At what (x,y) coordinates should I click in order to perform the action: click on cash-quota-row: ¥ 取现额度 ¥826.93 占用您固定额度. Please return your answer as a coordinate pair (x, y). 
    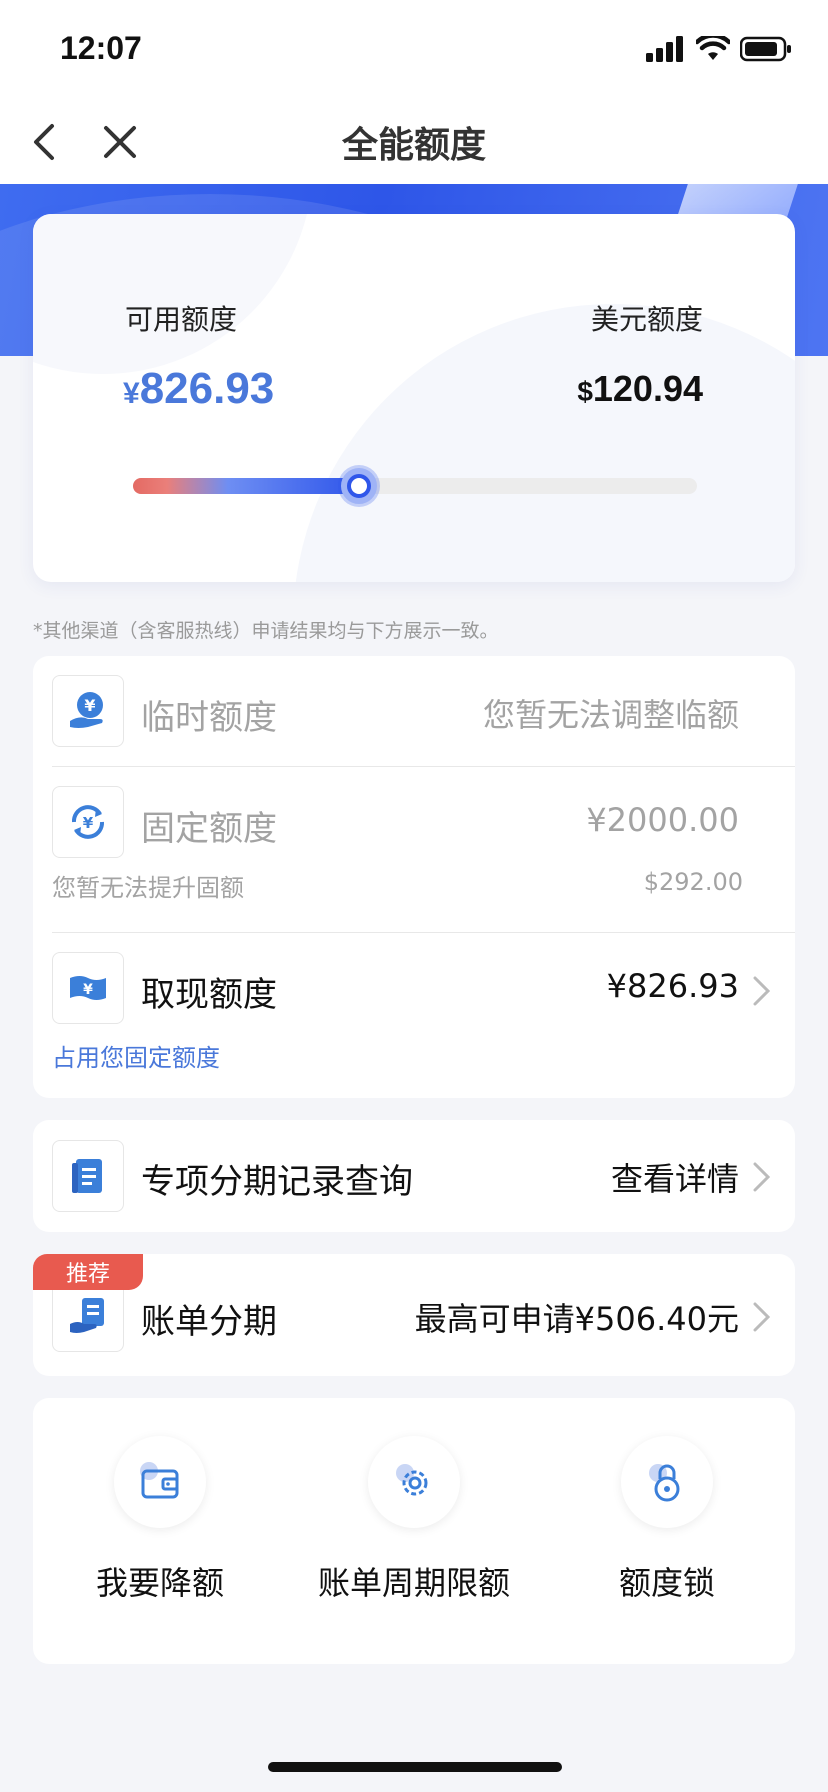
    Looking at the image, I should click on (414, 1016).